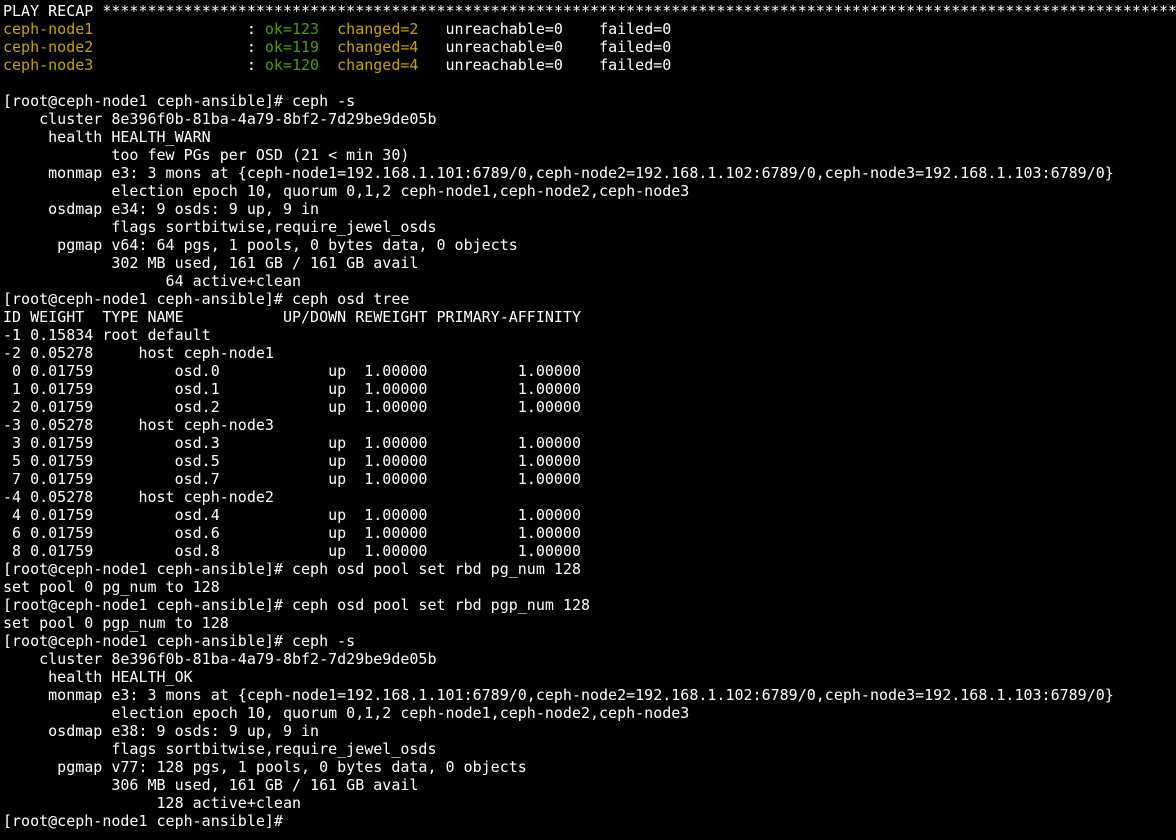 The height and width of the screenshot is (840, 1176). I want to click on terminal-line: 302 MB used, 161 GB / 161 GB avail, so click(211, 263).